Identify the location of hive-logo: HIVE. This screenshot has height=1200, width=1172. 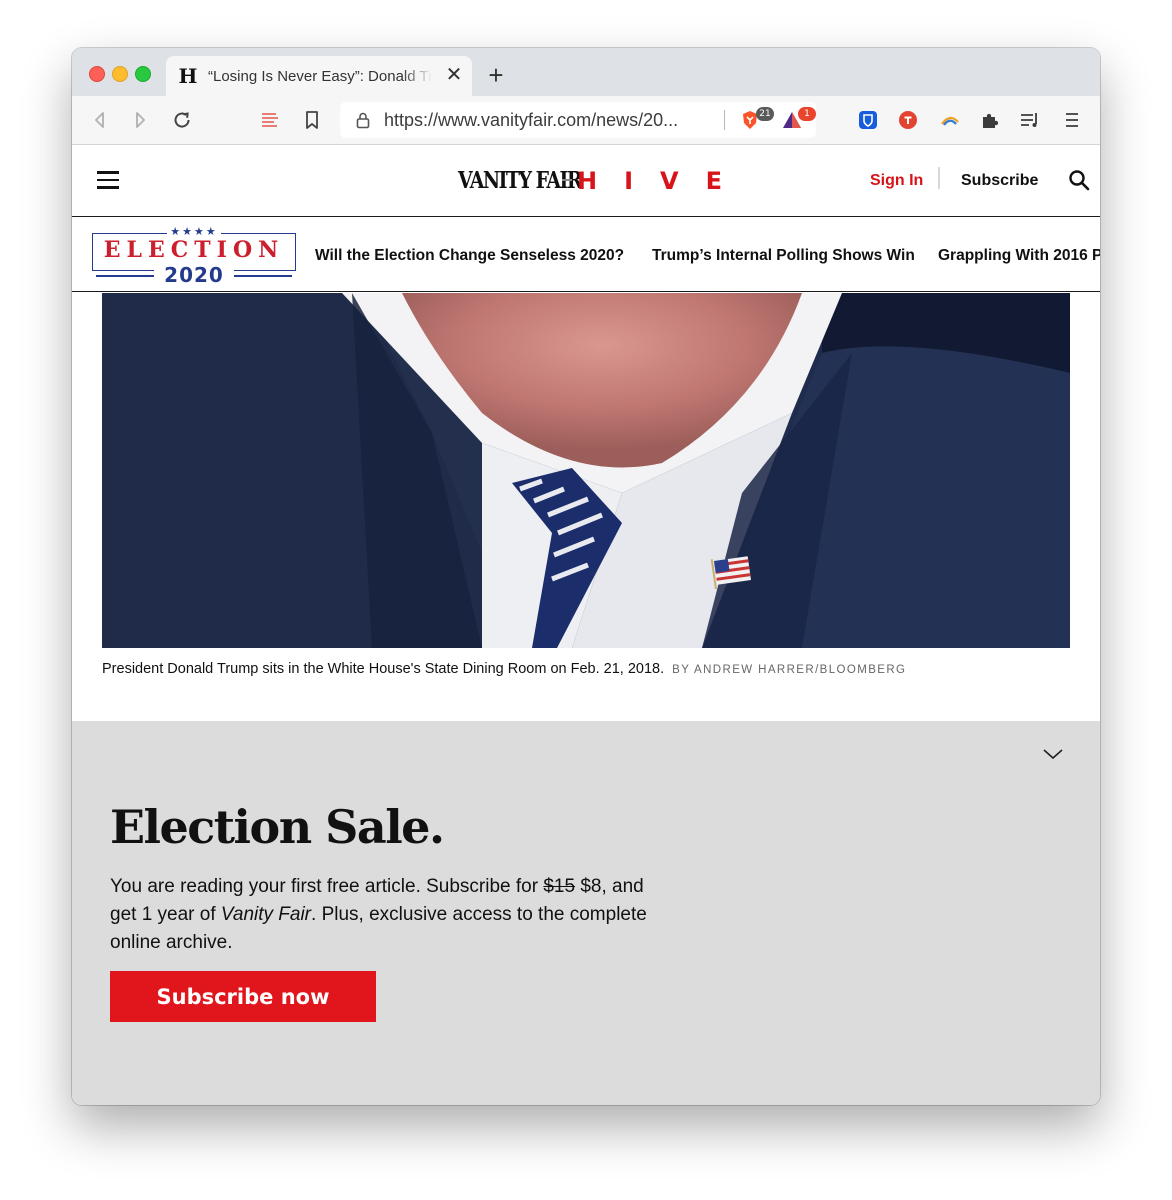
(663, 181).